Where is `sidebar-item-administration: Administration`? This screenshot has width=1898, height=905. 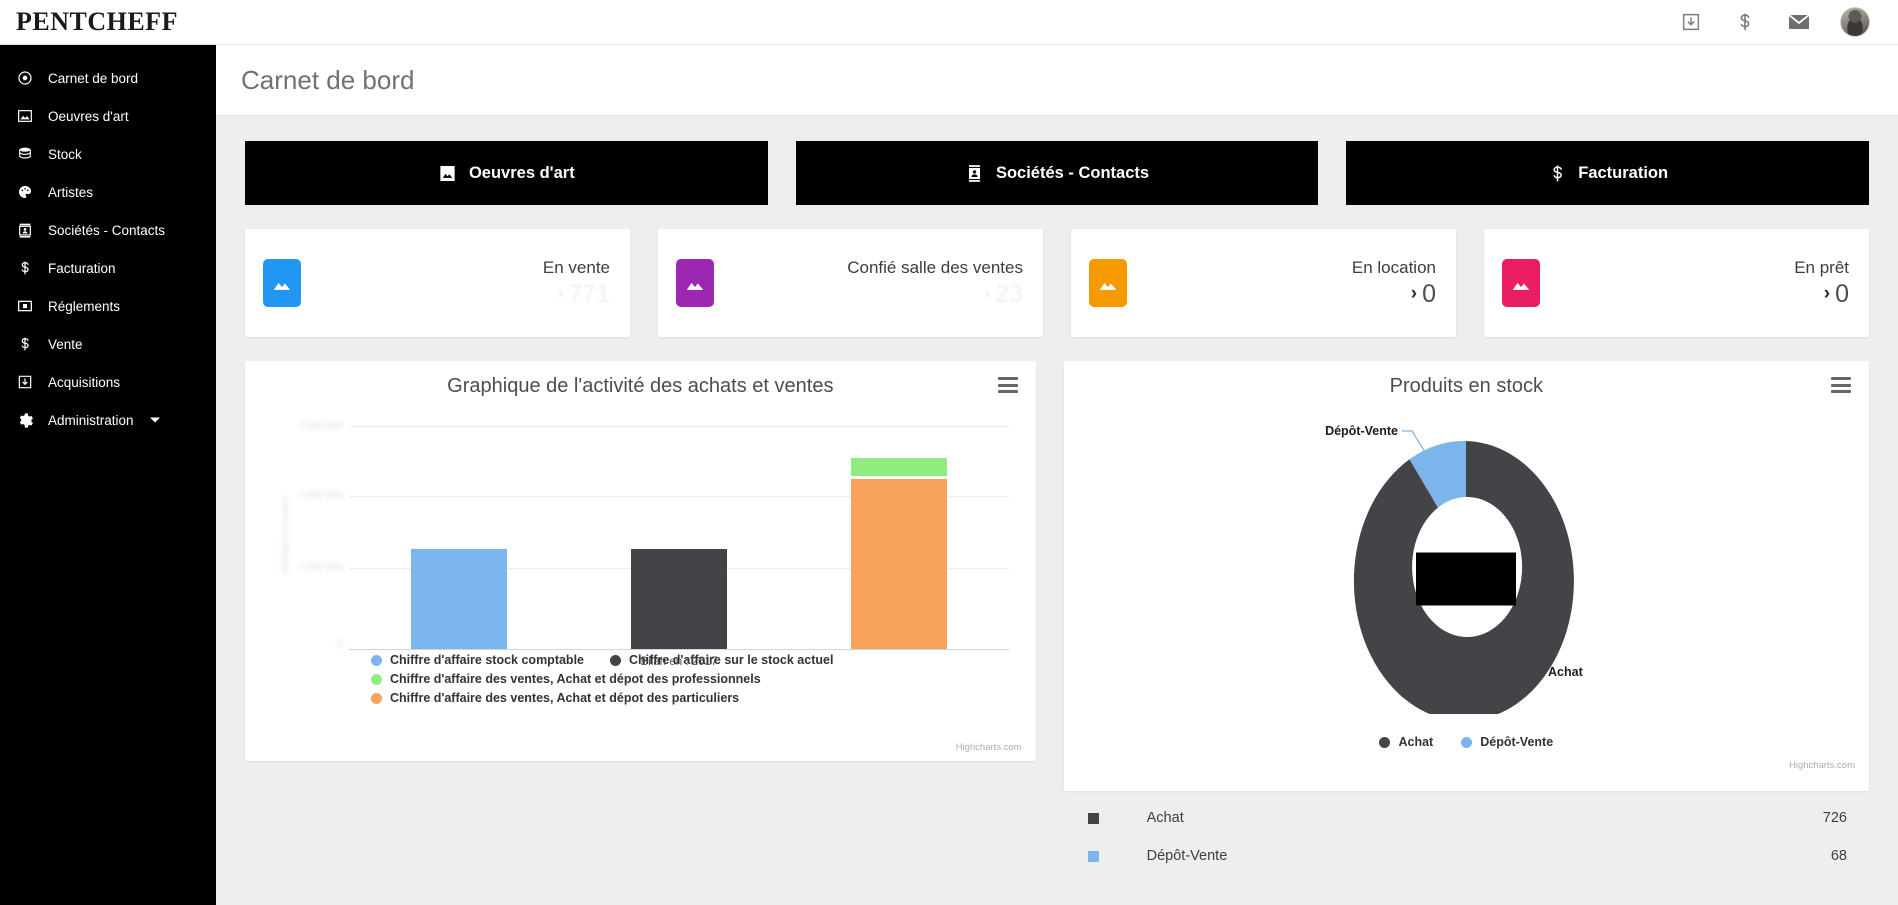
sidebar-item-administration: Administration is located at coordinates (108, 420).